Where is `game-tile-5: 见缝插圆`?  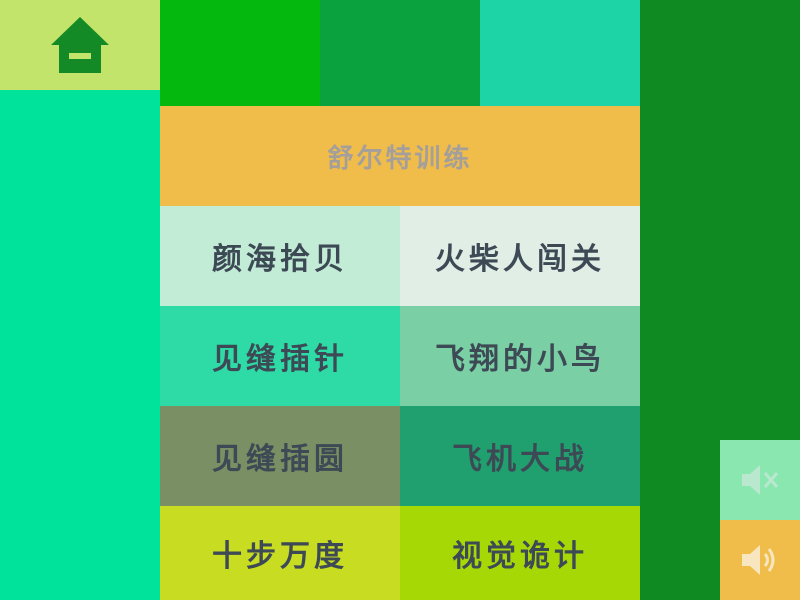
game-tile-5: 见缝插圆 is located at coordinates (280, 456).